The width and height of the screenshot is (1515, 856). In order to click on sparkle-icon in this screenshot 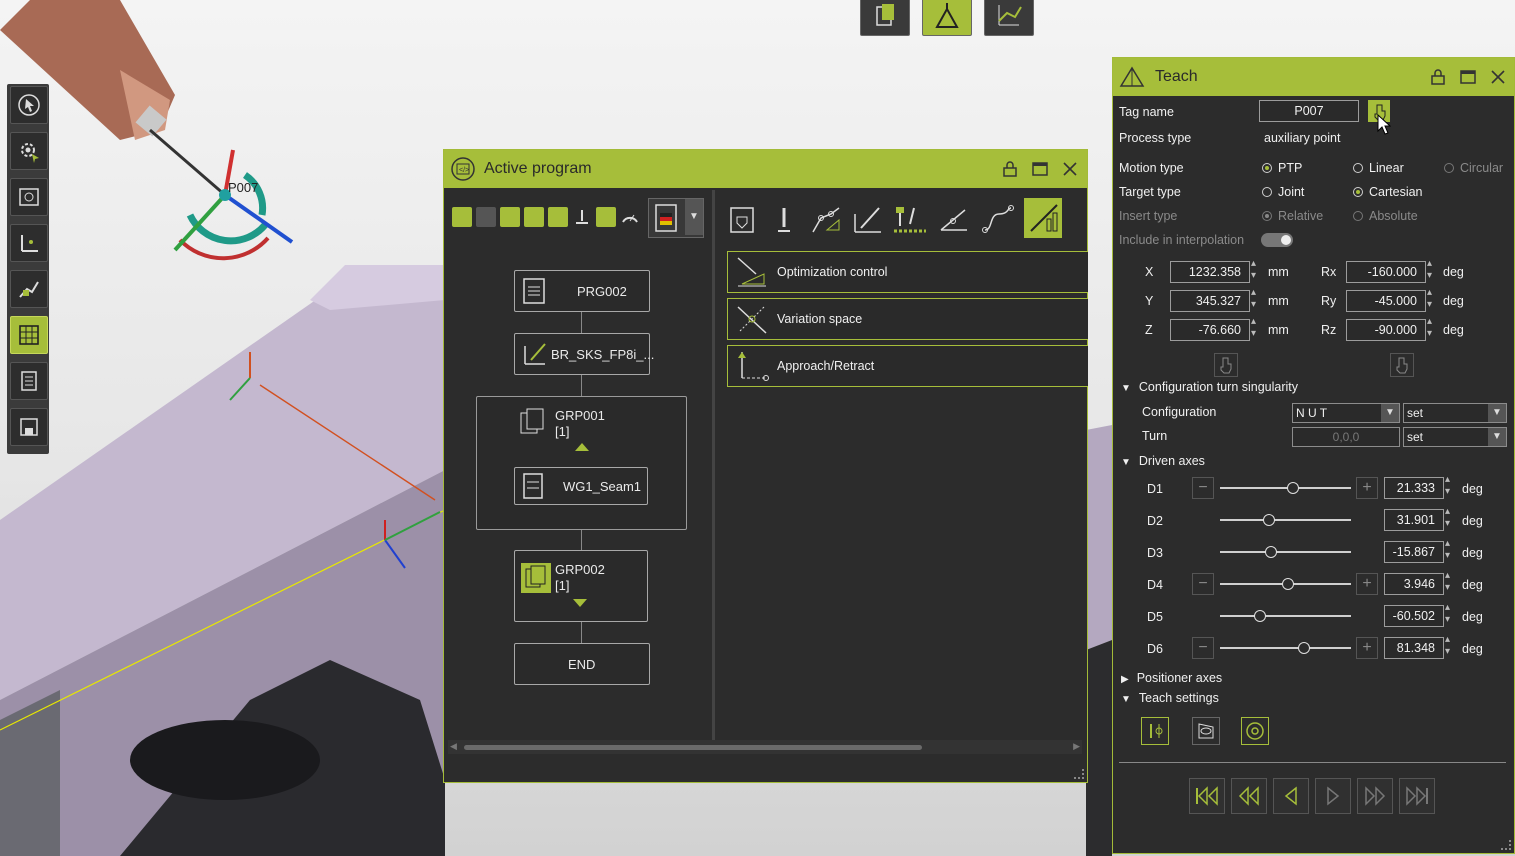, I will do `click(486, 217)`.